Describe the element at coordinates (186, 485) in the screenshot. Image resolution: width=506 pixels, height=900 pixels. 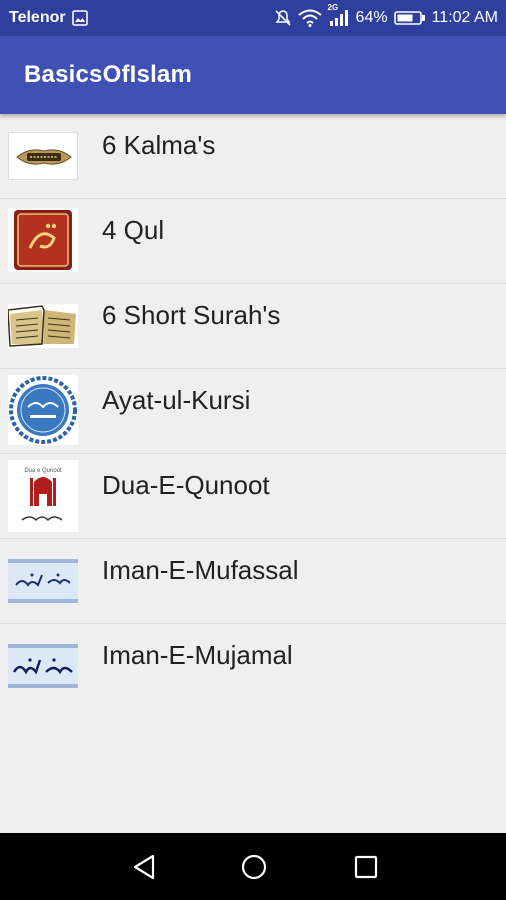
I see `list-item-label: Dua-E-Qunoot` at that location.